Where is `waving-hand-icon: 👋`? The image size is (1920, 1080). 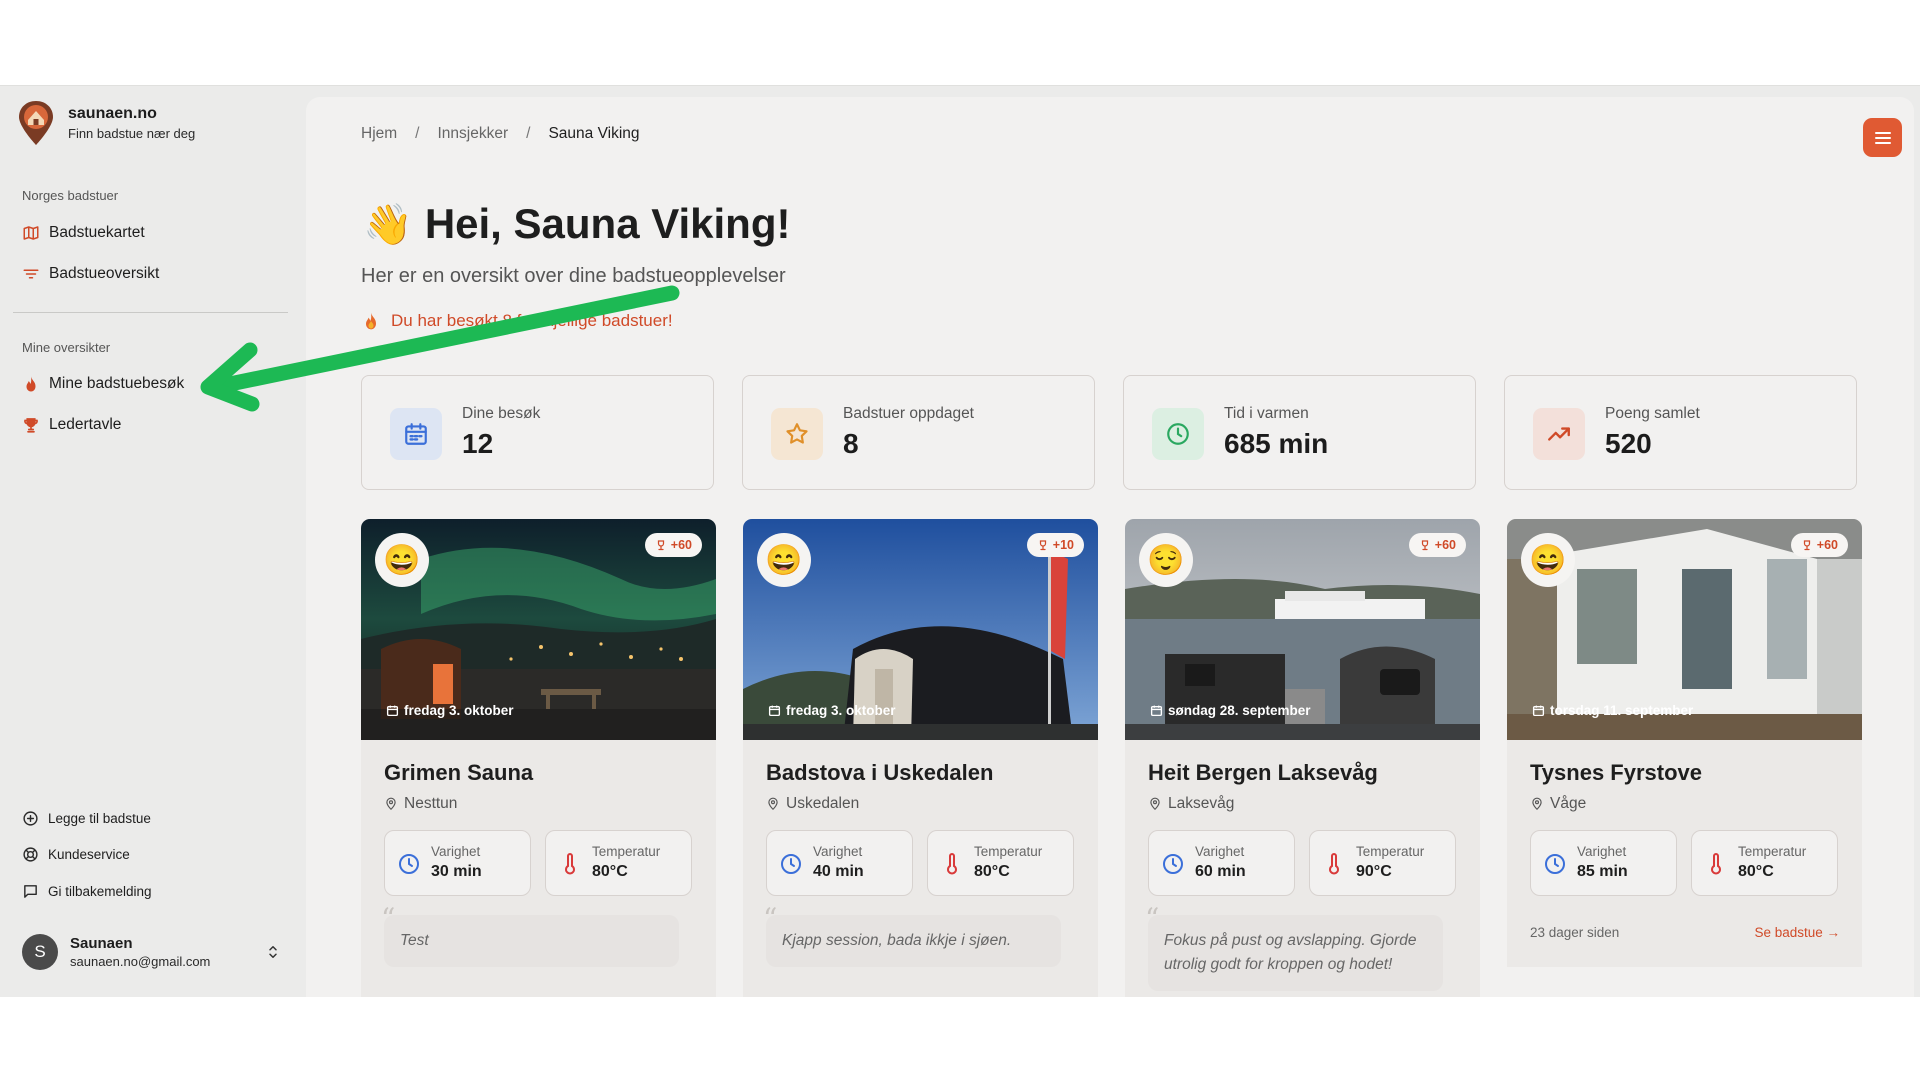 waving-hand-icon: 👋 is located at coordinates (388, 224).